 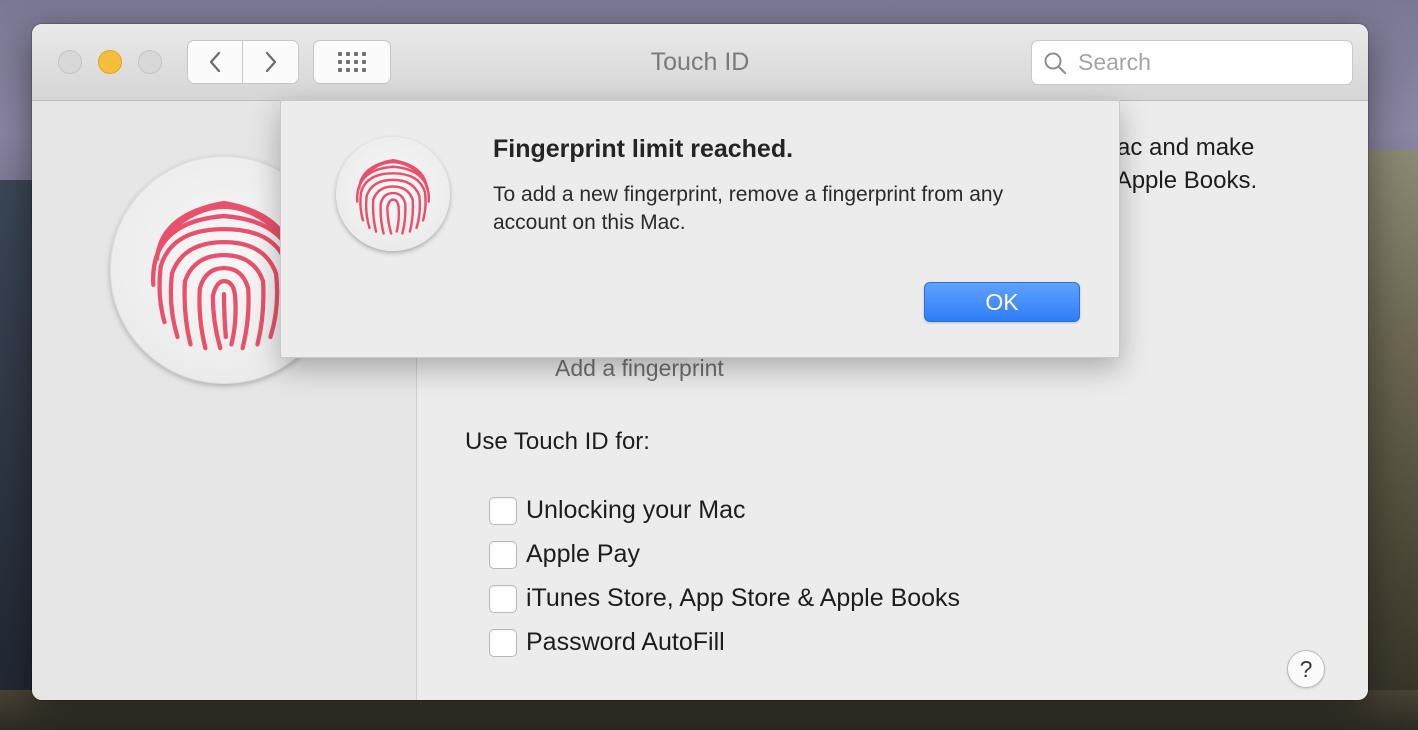 I want to click on option-label: iTunes Store, App Store & Apple Books, so click(x=743, y=598).